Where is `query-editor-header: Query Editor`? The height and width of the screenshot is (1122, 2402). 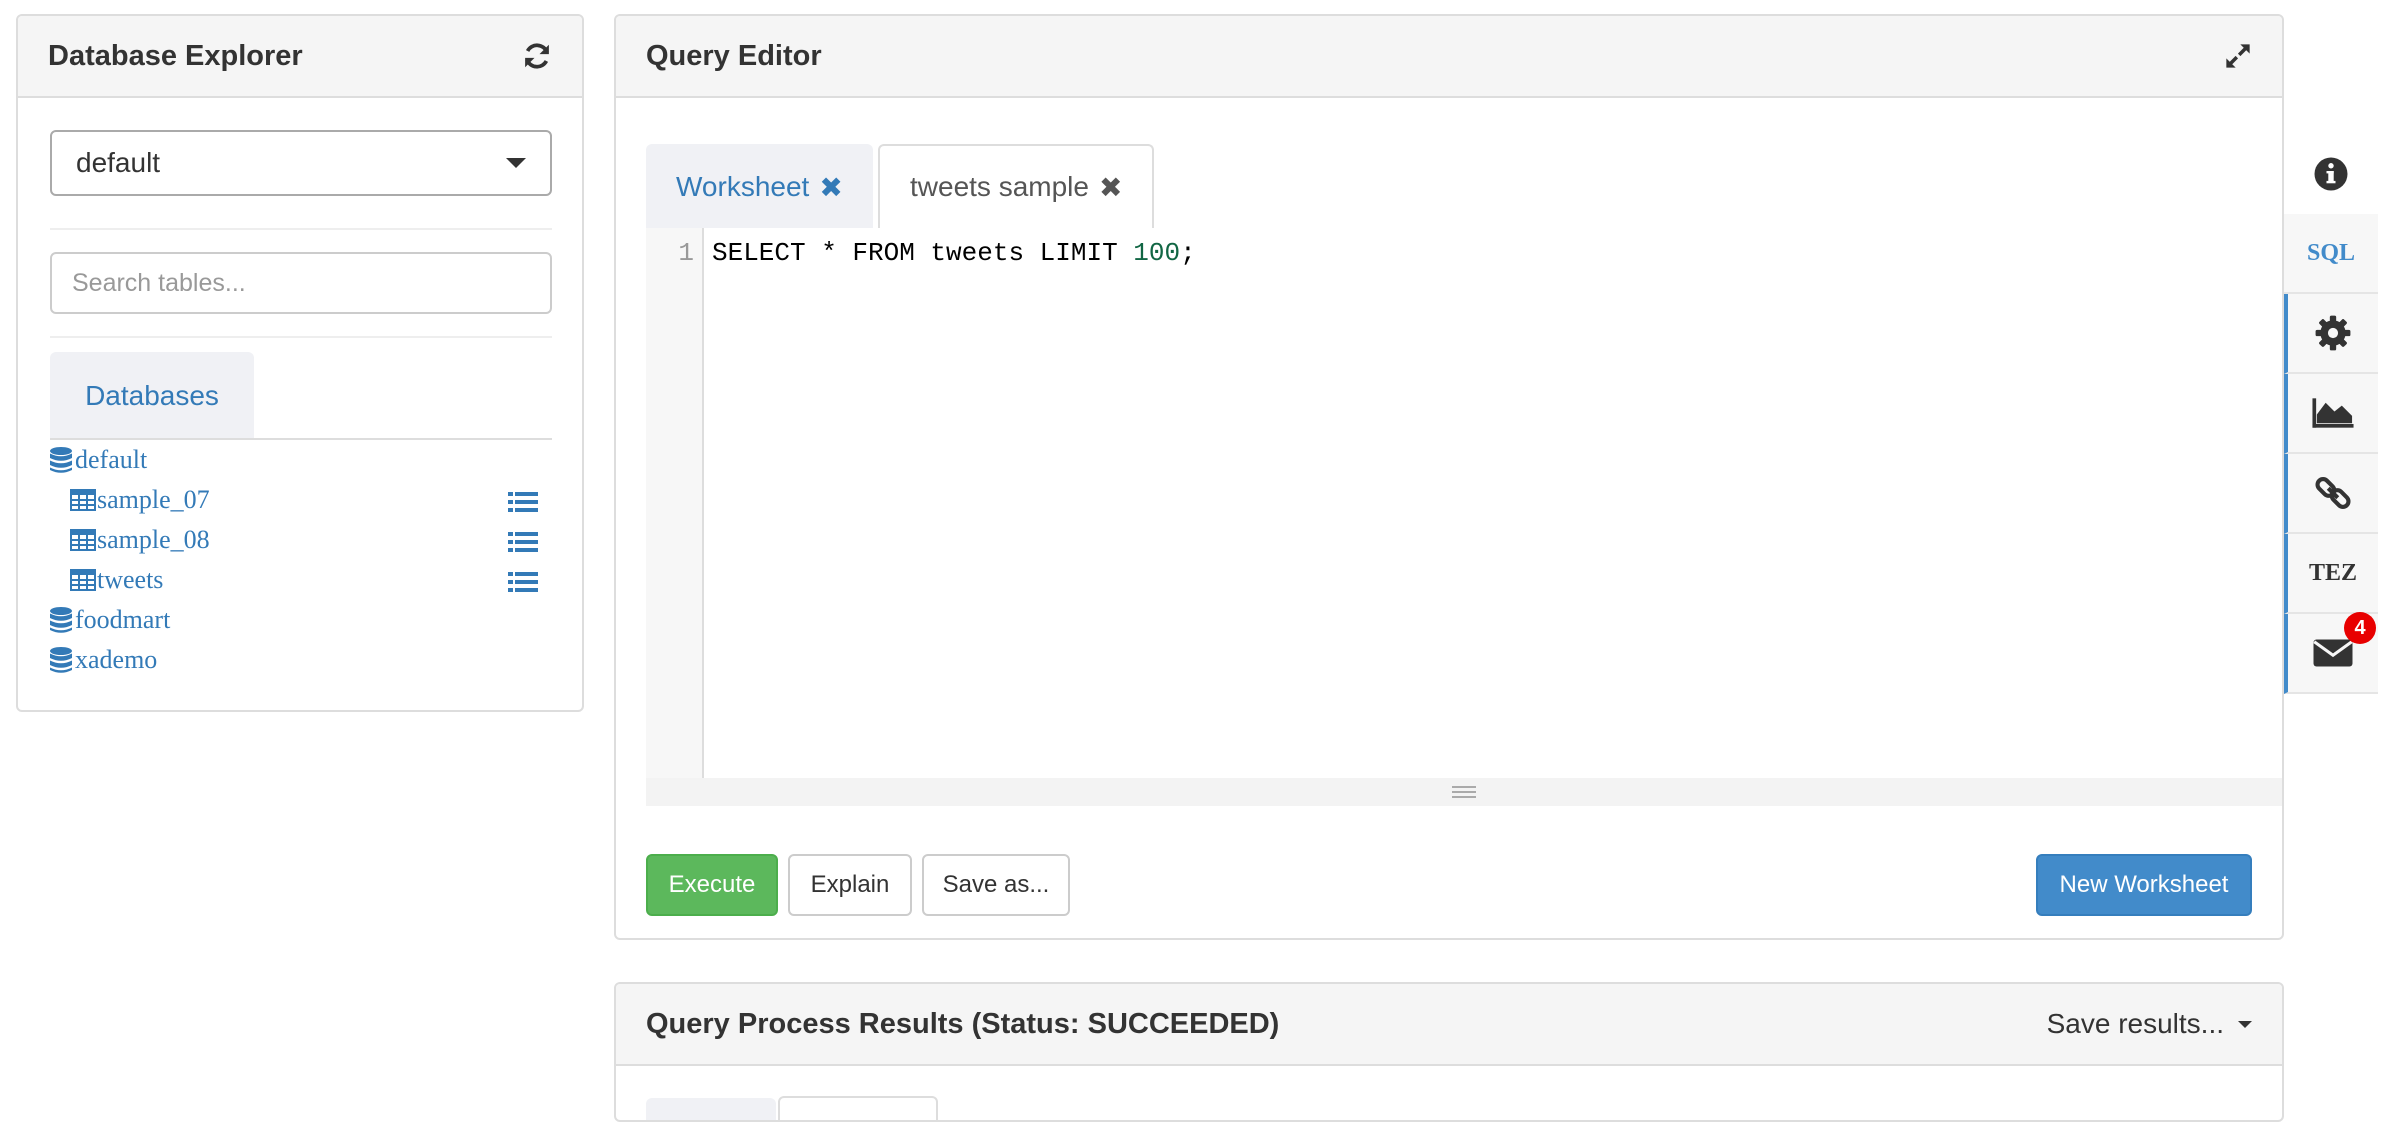 query-editor-header: Query Editor is located at coordinates (1449, 57).